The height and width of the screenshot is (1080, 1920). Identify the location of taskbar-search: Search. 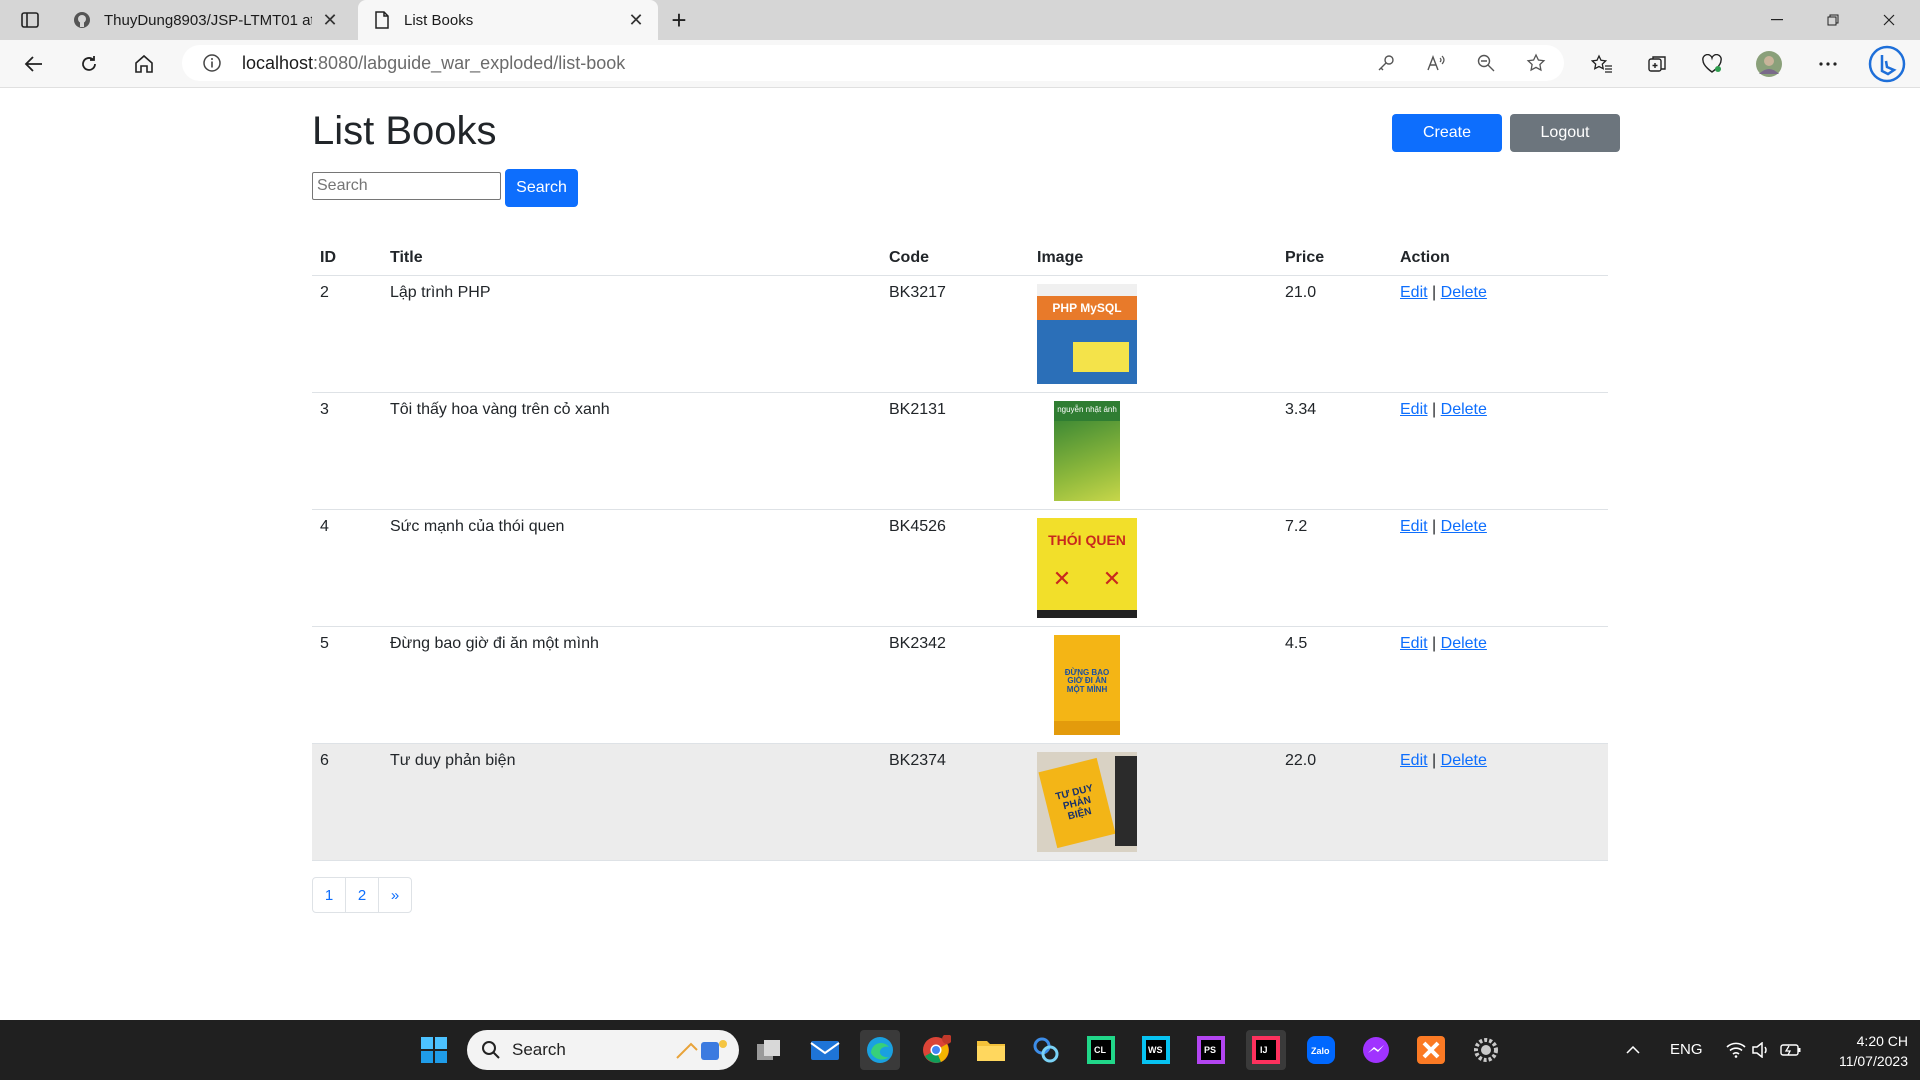
(603, 1050).